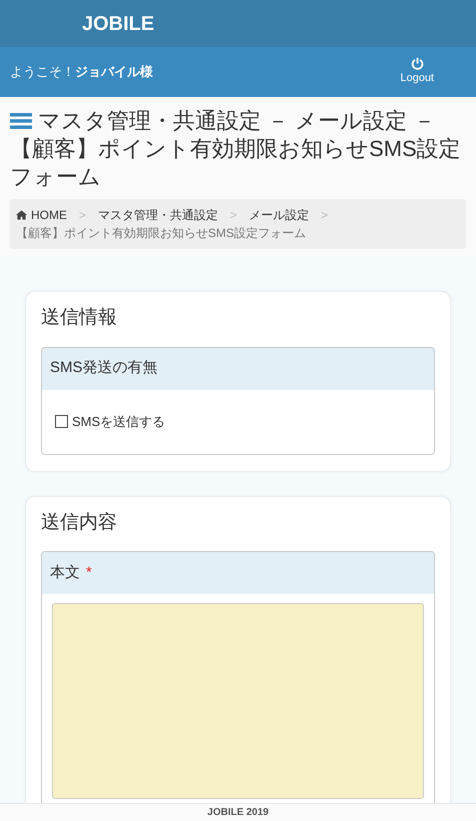 The height and width of the screenshot is (821, 476). Describe the element at coordinates (236, 149) in the screenshot. I see `page-title: マスタ管理・共通設定 － メール設定 －【顧客】ポイント有効期限お知らせSMS設定フォーム` at that location.